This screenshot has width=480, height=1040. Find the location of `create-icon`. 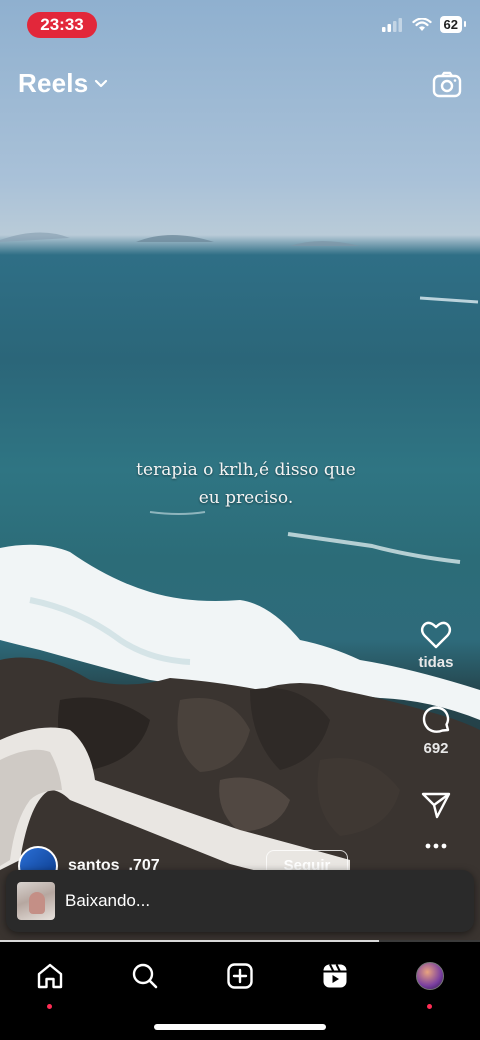

create-icon is located at coordinates (240, 976).